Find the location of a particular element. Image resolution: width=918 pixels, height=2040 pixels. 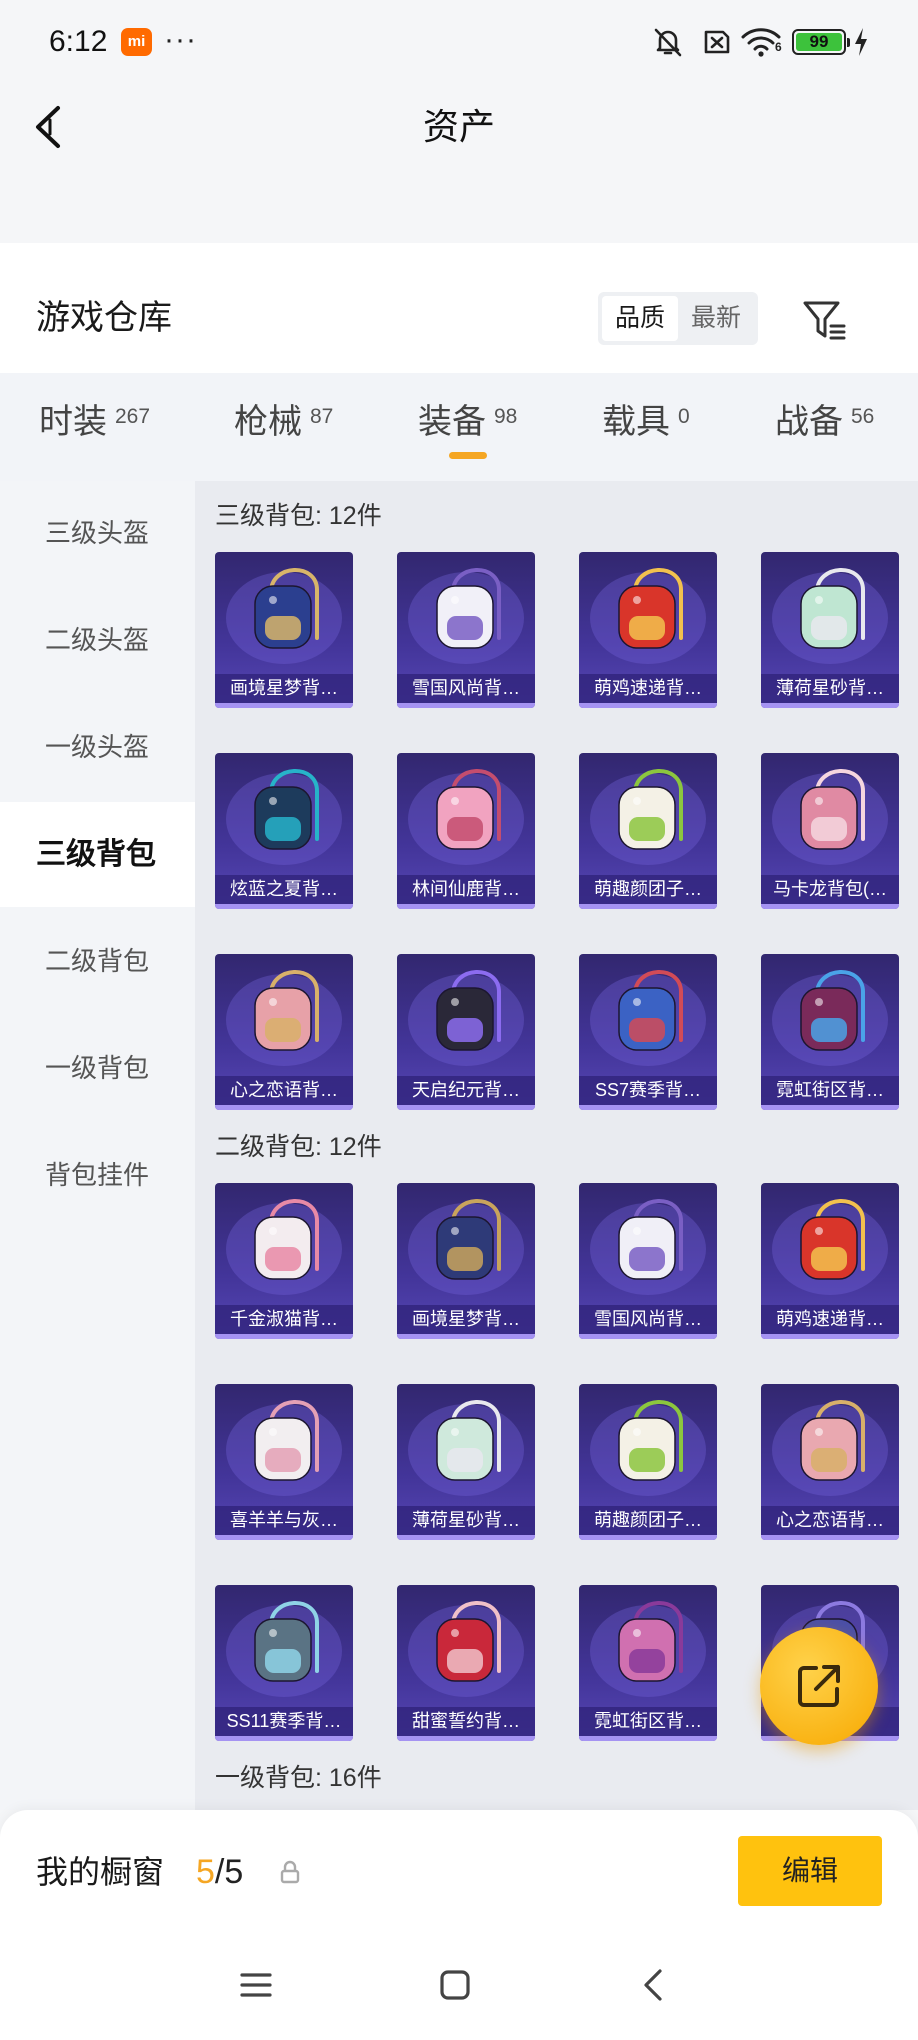

warehouse-title: 游戏仓库 is located at coordinates (104, 318).